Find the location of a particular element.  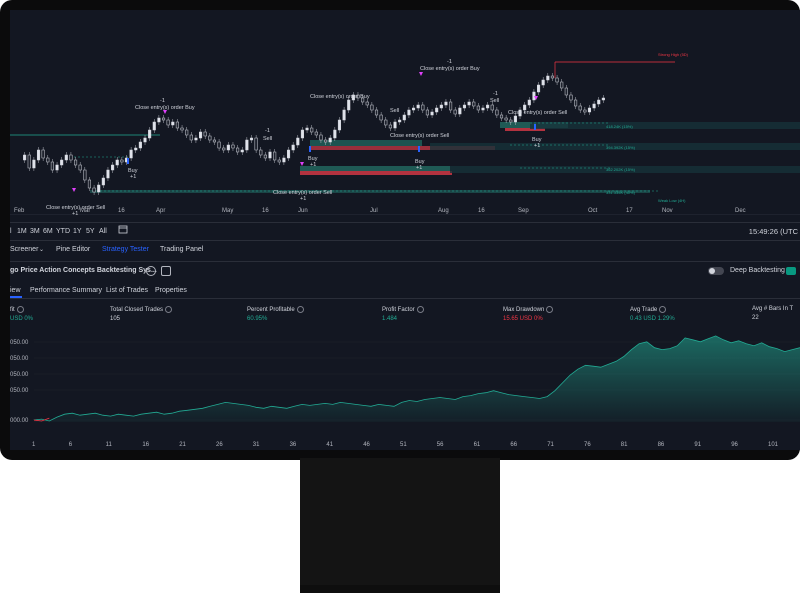

x-axis-label: 91 is located at coordinates (698, 445).